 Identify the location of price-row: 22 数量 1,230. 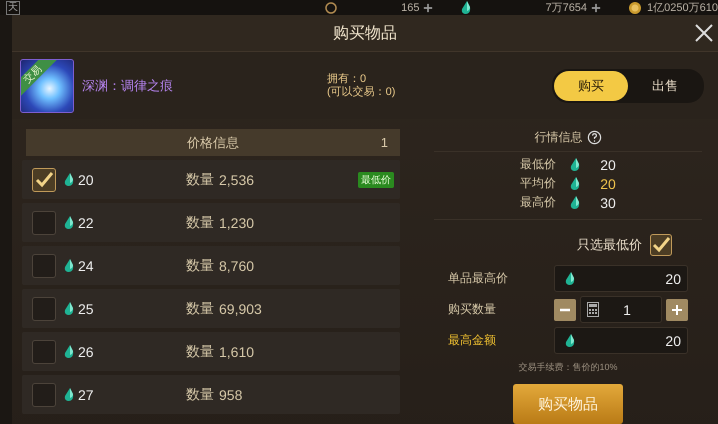
(211, 222).